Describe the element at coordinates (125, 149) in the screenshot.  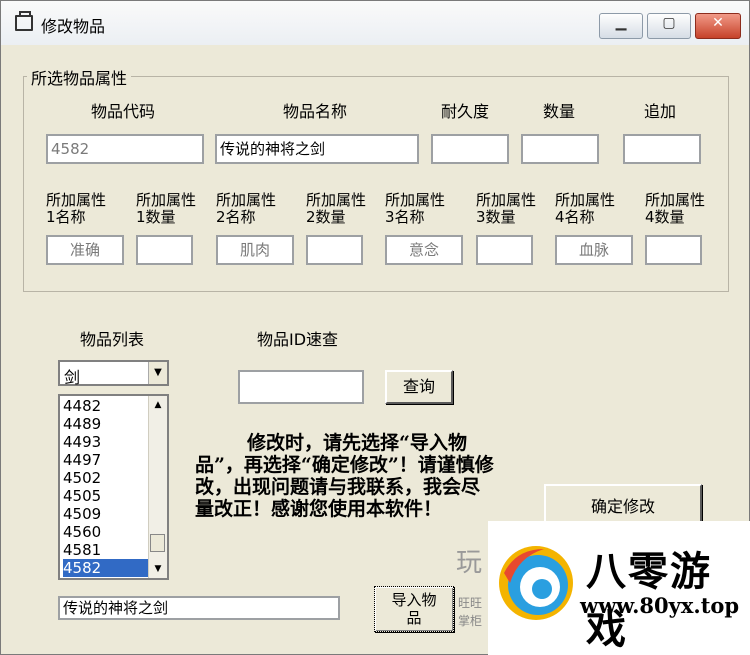
I see `item-code-field: 4582` at that location.